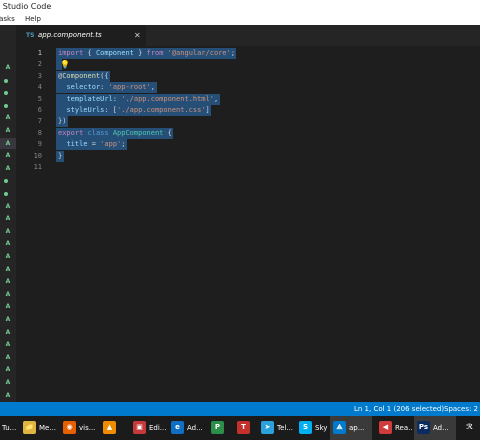  What do you see at coordinates (39, 132) in the screenshot?
I see `line-number: 8` at bounding box center [39, 132].